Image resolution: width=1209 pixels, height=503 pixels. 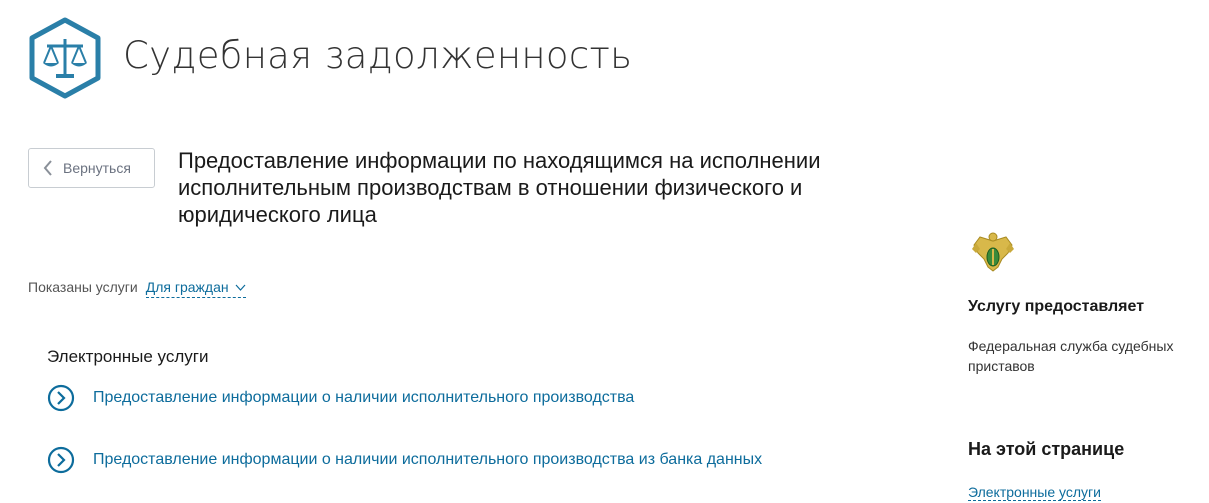 What do you see at coordinates (378, 55) in the screenshot?
I see `page-title: Судебная задолженность` at bounding box center [378, 55].